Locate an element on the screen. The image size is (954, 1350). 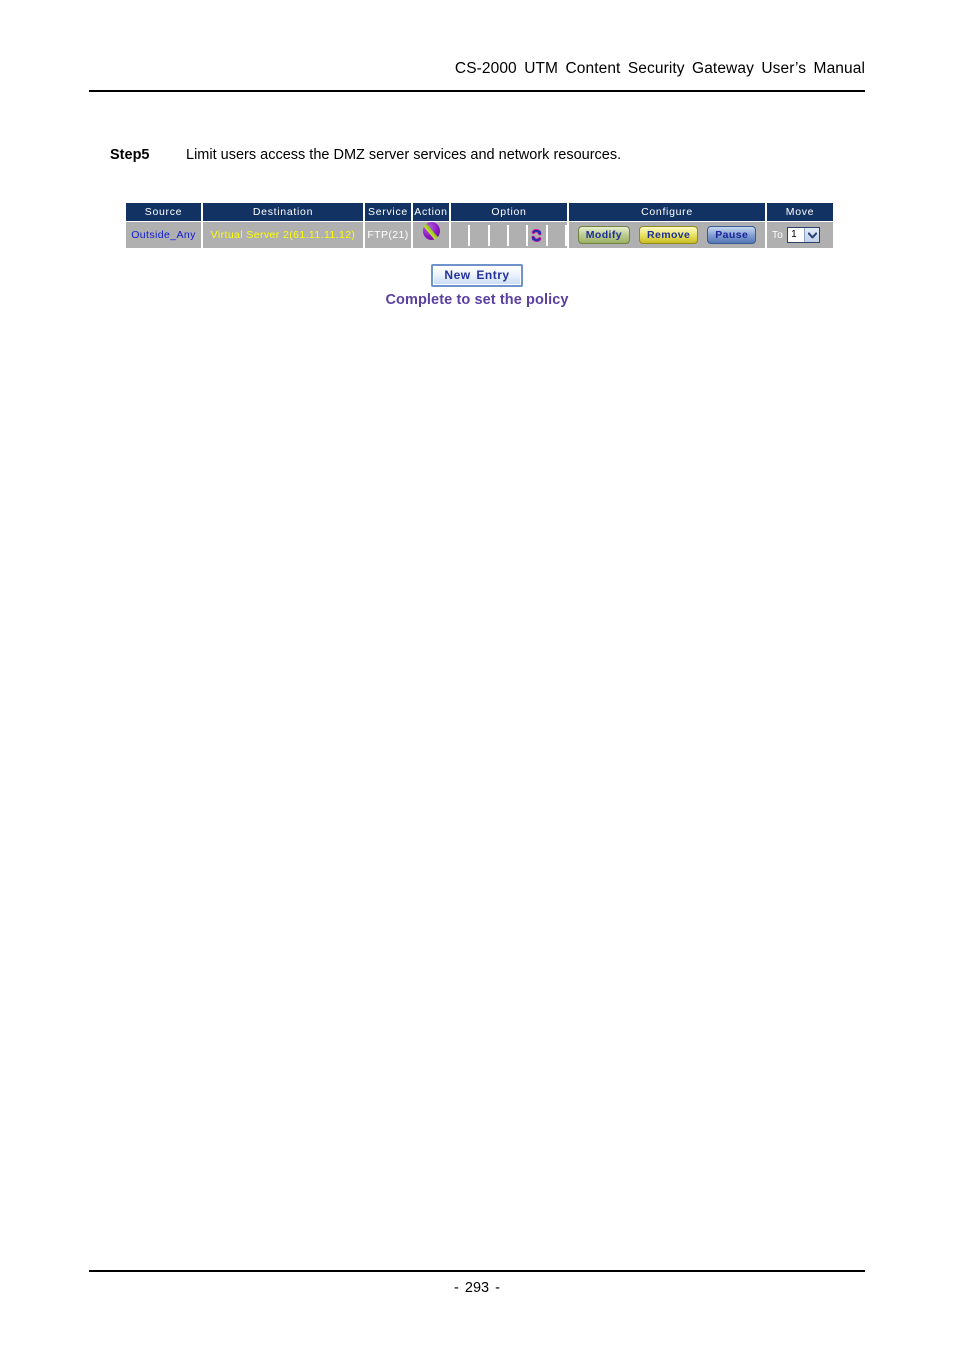
option-subcells is located at coordinates (508, 235).